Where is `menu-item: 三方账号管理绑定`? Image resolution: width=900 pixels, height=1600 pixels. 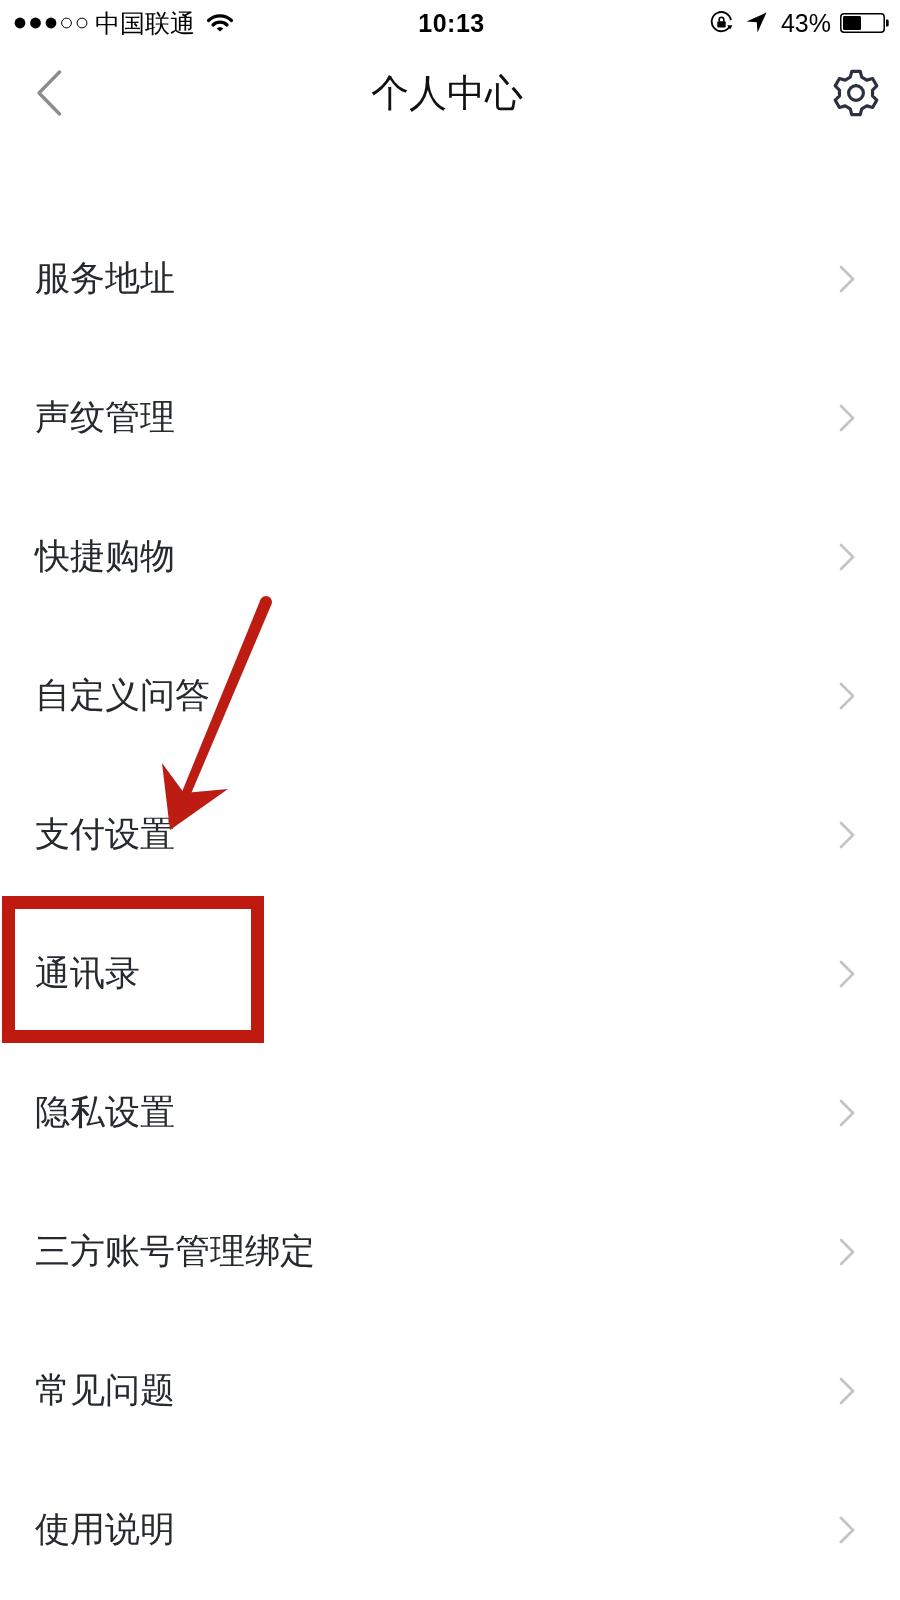 menu-item: 三方账号管理绑定 is located at coordinates (450, 1251).